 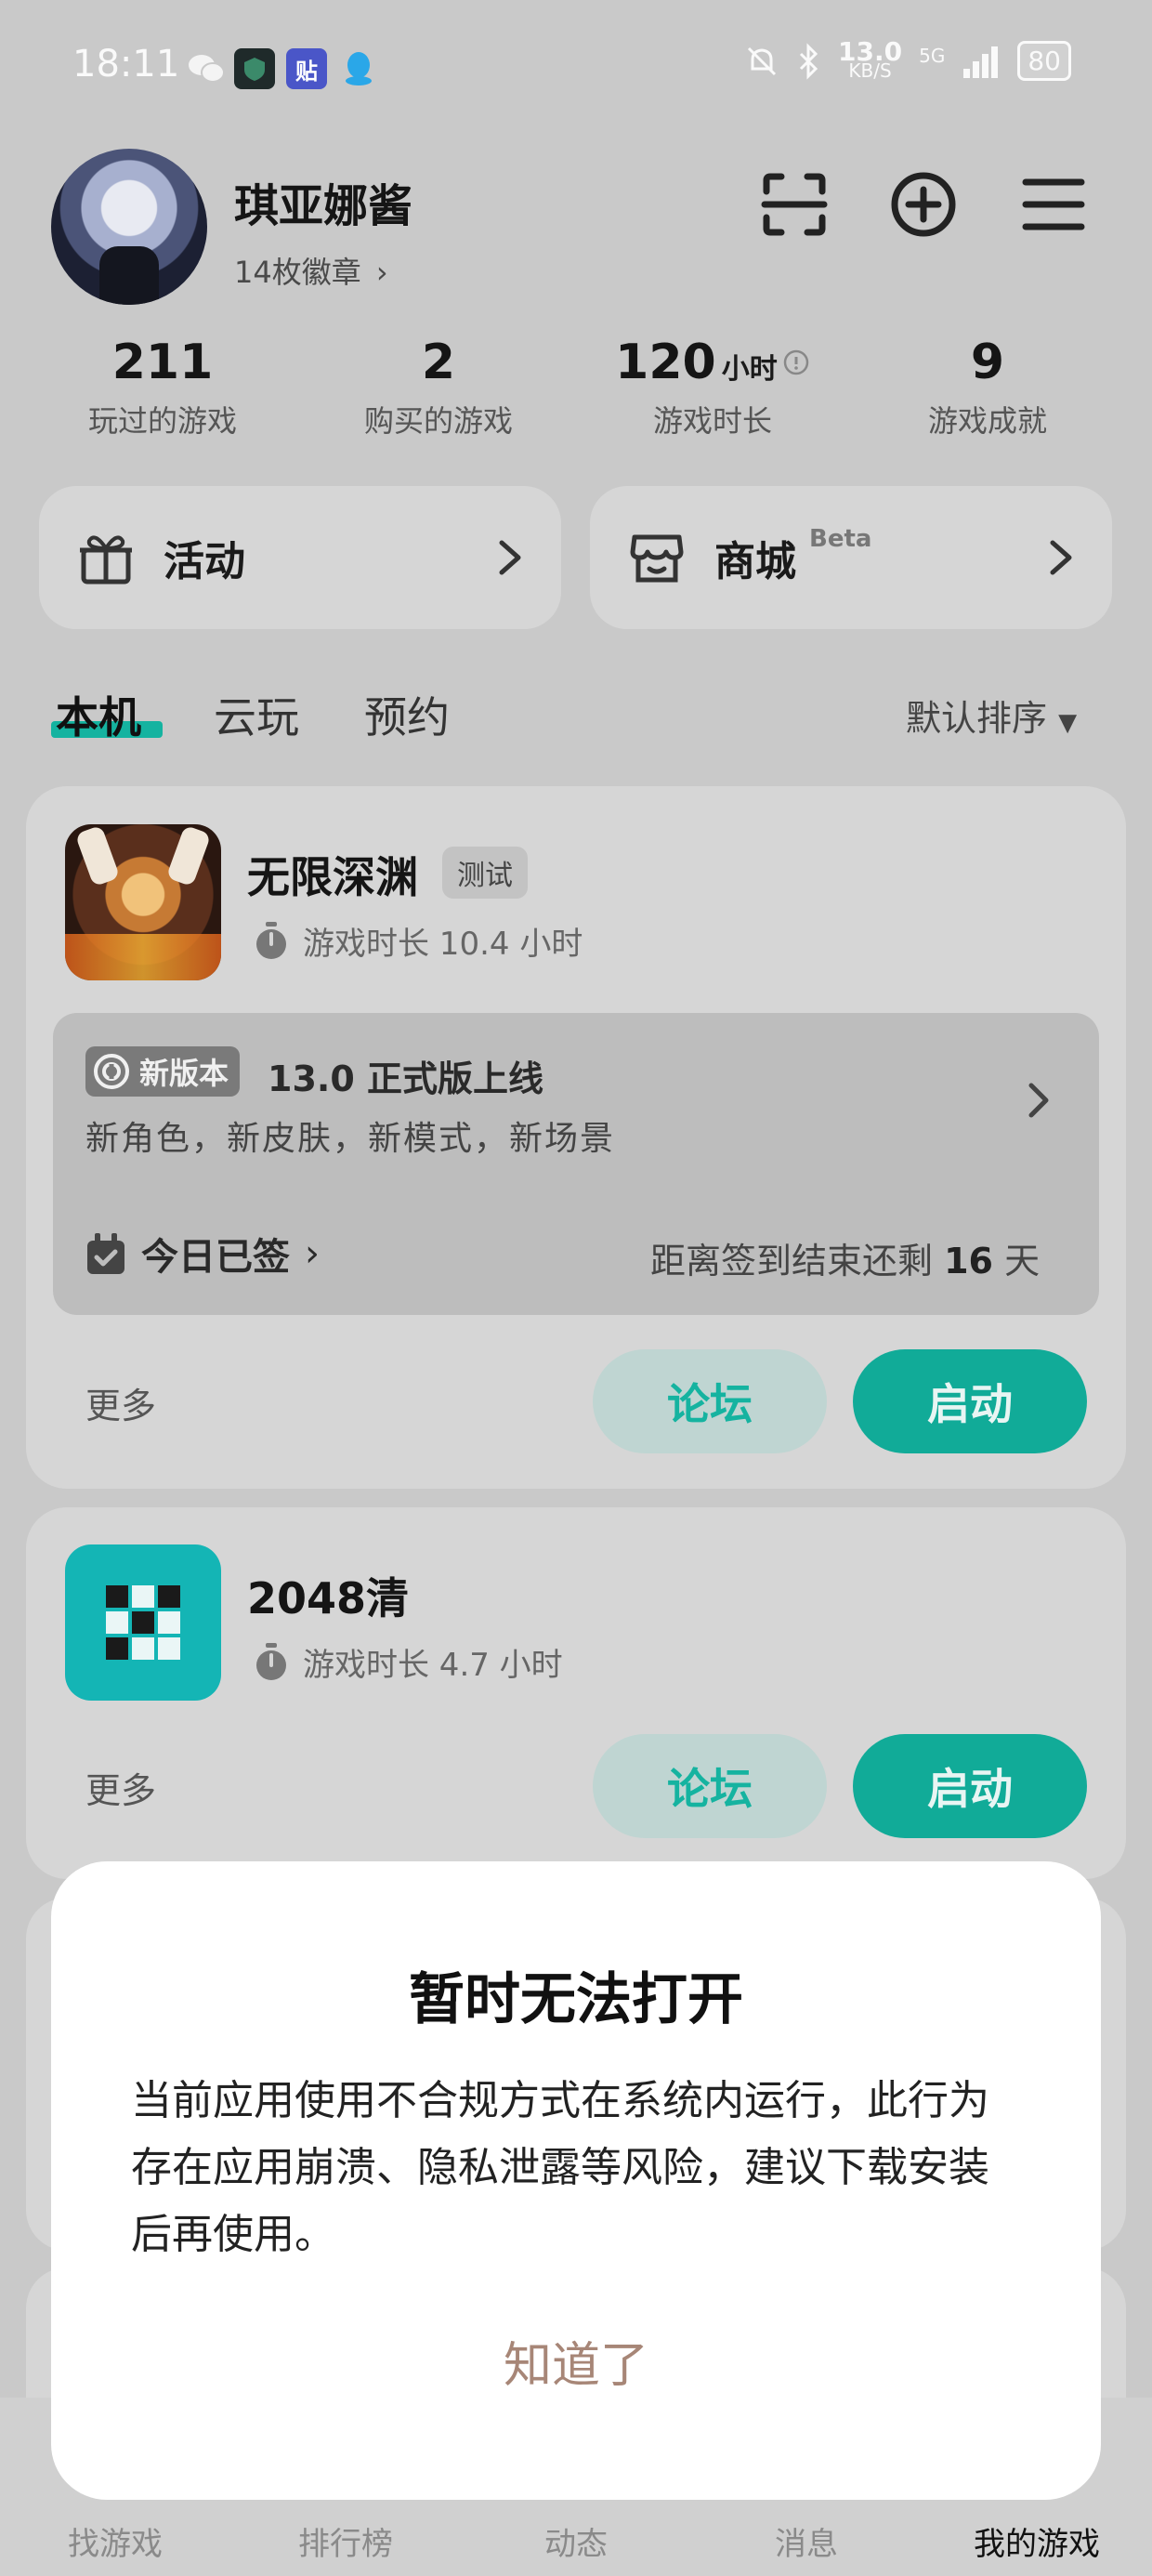 I want to click on wechat-icon, so click(x=206, y=68).